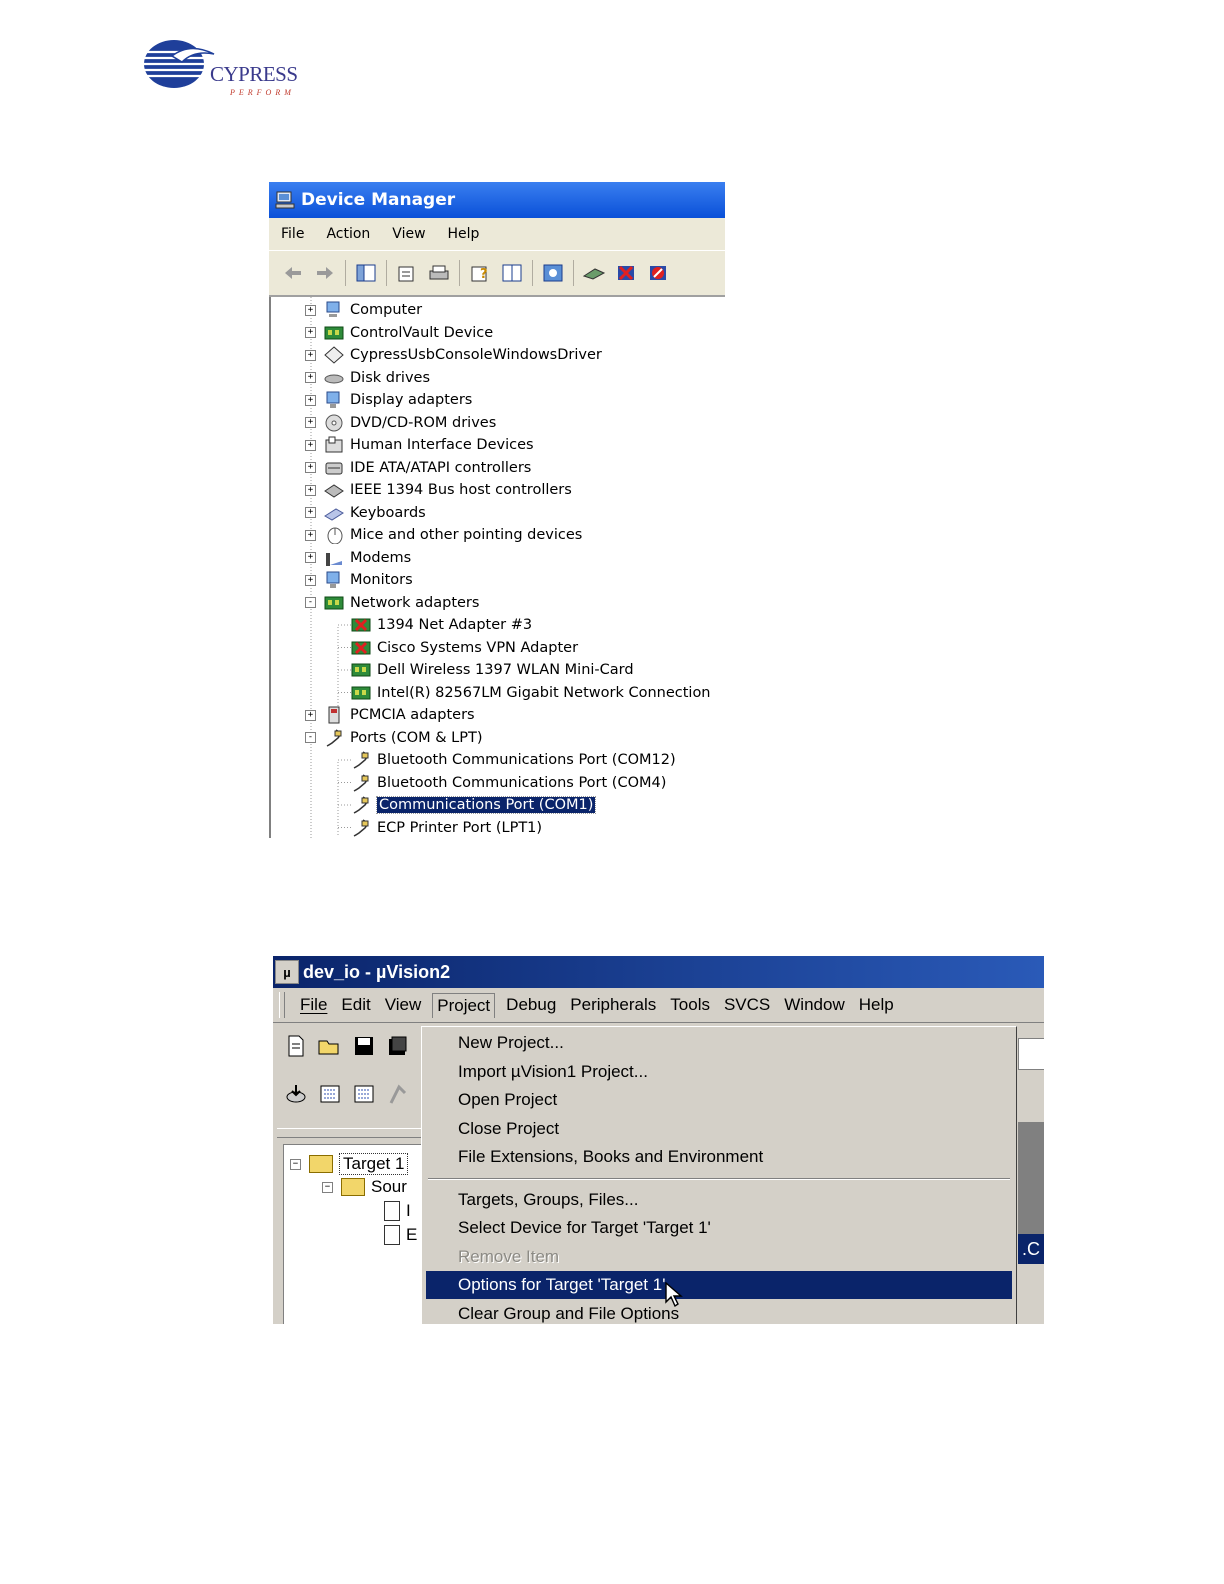 The width and height of the screenshot is (1224, 1584). I want to click on device-item: Dell Wireless 1397 WLAN Mini-Card, so click(492, 670).